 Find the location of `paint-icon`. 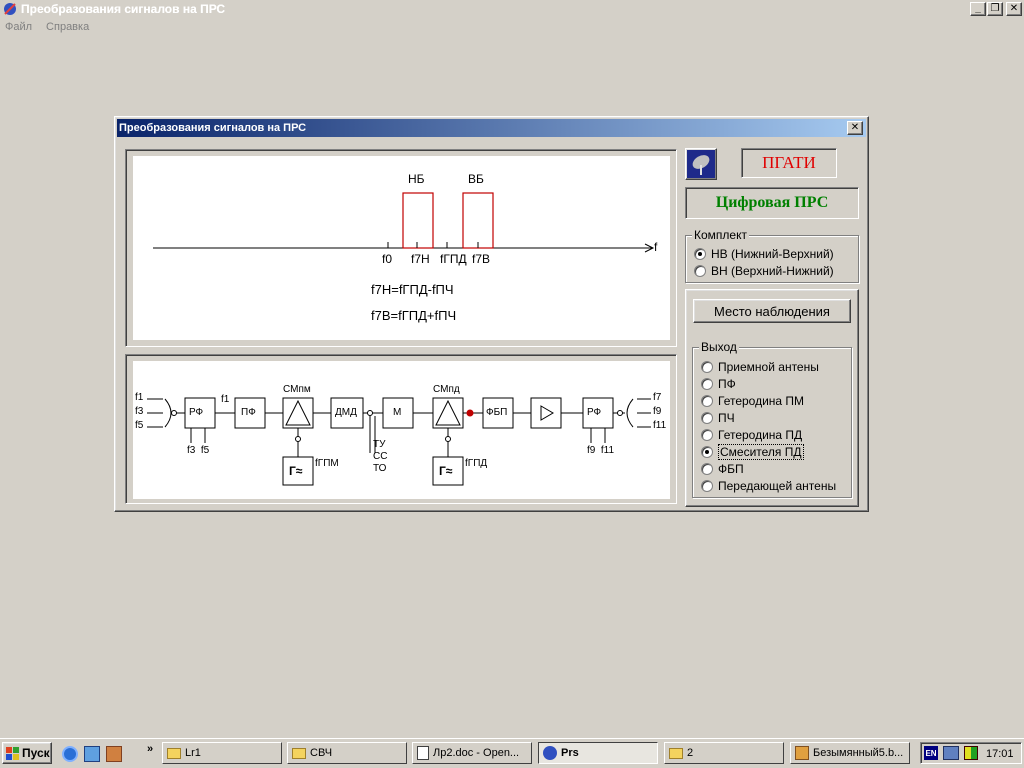

paint-icon is located at coordinates (802, 753).